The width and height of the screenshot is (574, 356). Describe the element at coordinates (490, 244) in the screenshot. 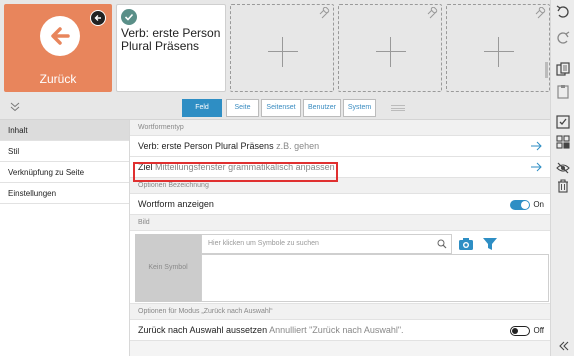

I see `filter-icon` at that location.